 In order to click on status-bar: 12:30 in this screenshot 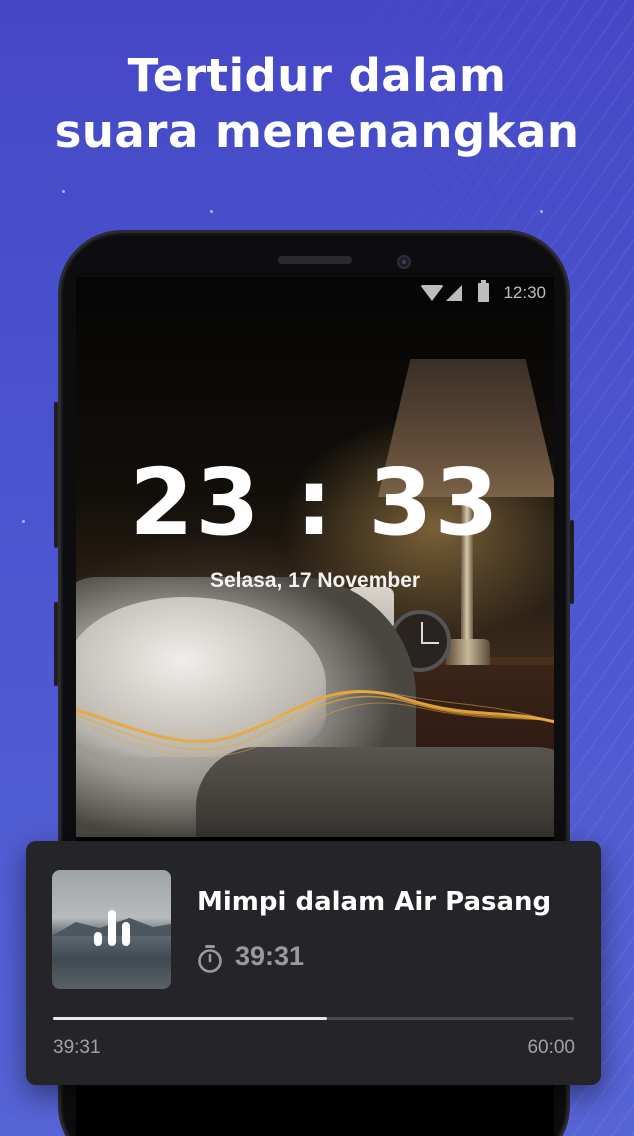, I will do `click(315, 294)`.